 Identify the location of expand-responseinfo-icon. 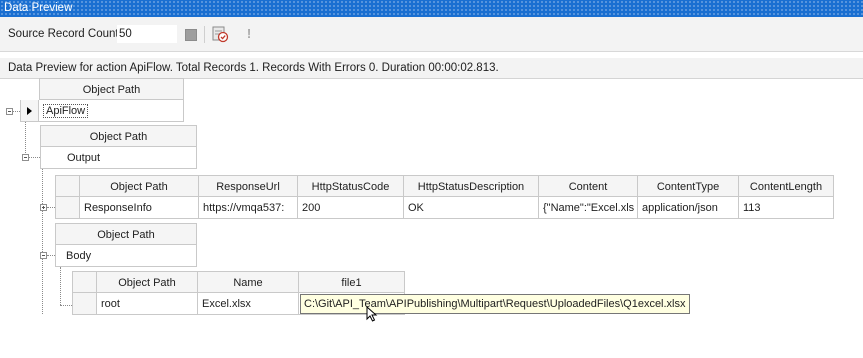
(43, 207).